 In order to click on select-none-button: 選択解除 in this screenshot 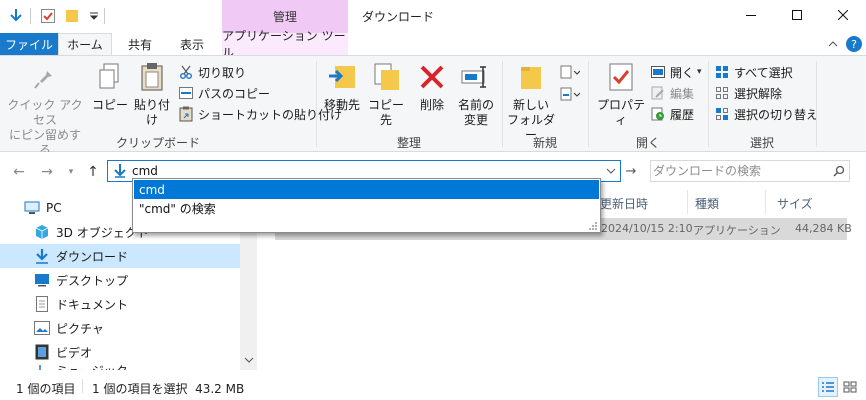, I will do `click(748, 93)`.